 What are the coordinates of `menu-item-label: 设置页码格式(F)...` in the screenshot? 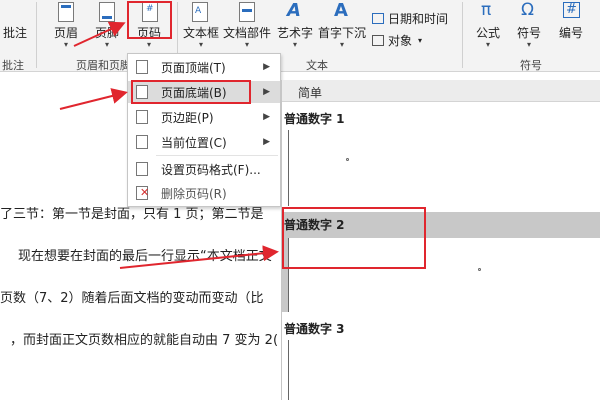 It's located at (211, 169).